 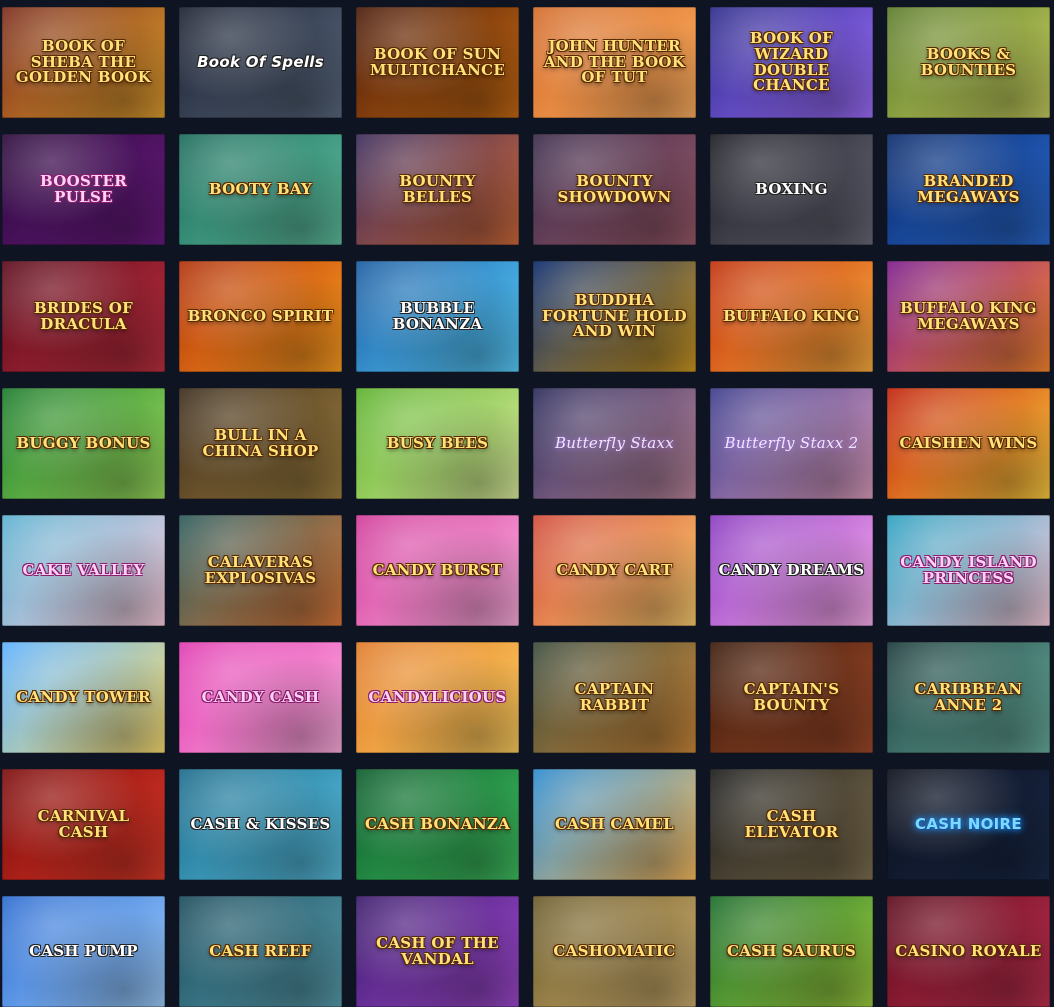 I want to click on game-title: Cash & Kisses, so click(x=260, y=823).